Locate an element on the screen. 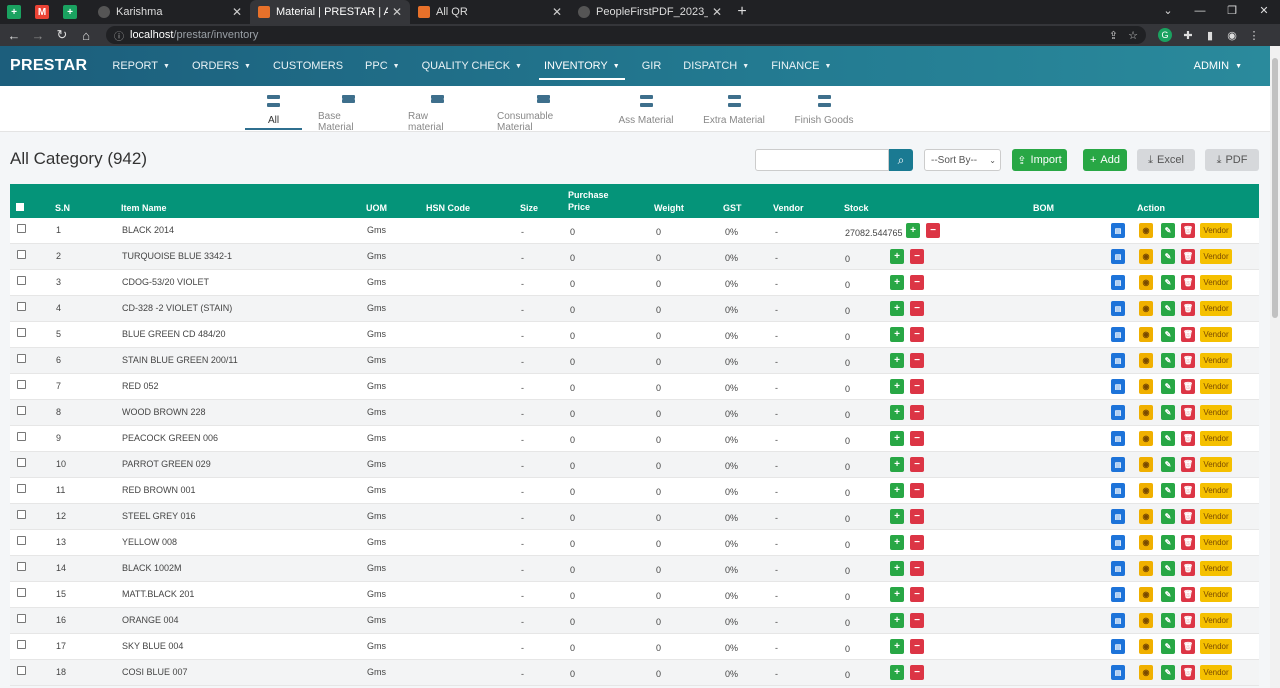 The image size is (1280, 688). sidepanel-icon: ▮ is located at coordinates (1210, 35).